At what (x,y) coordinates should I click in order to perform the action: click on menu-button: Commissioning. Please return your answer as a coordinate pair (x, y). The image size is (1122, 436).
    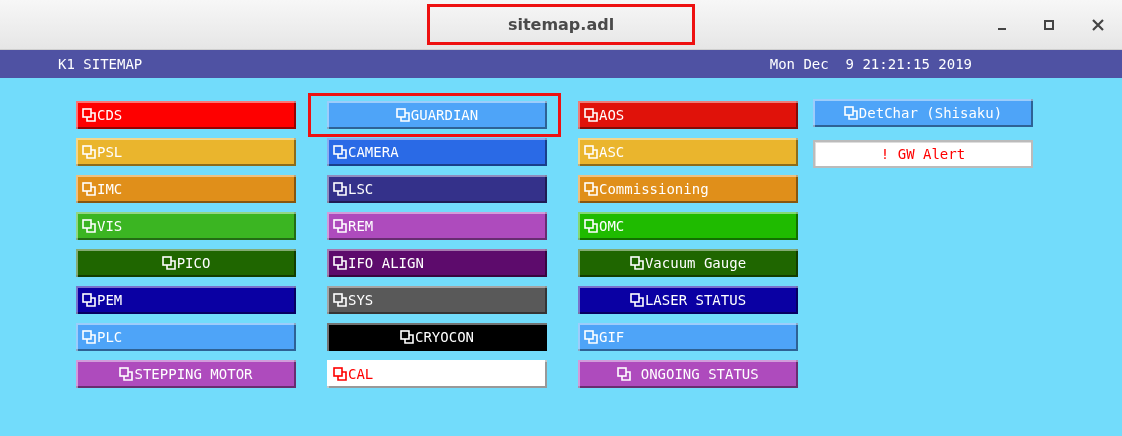
    Looking at the image, I should click on (688, 189).